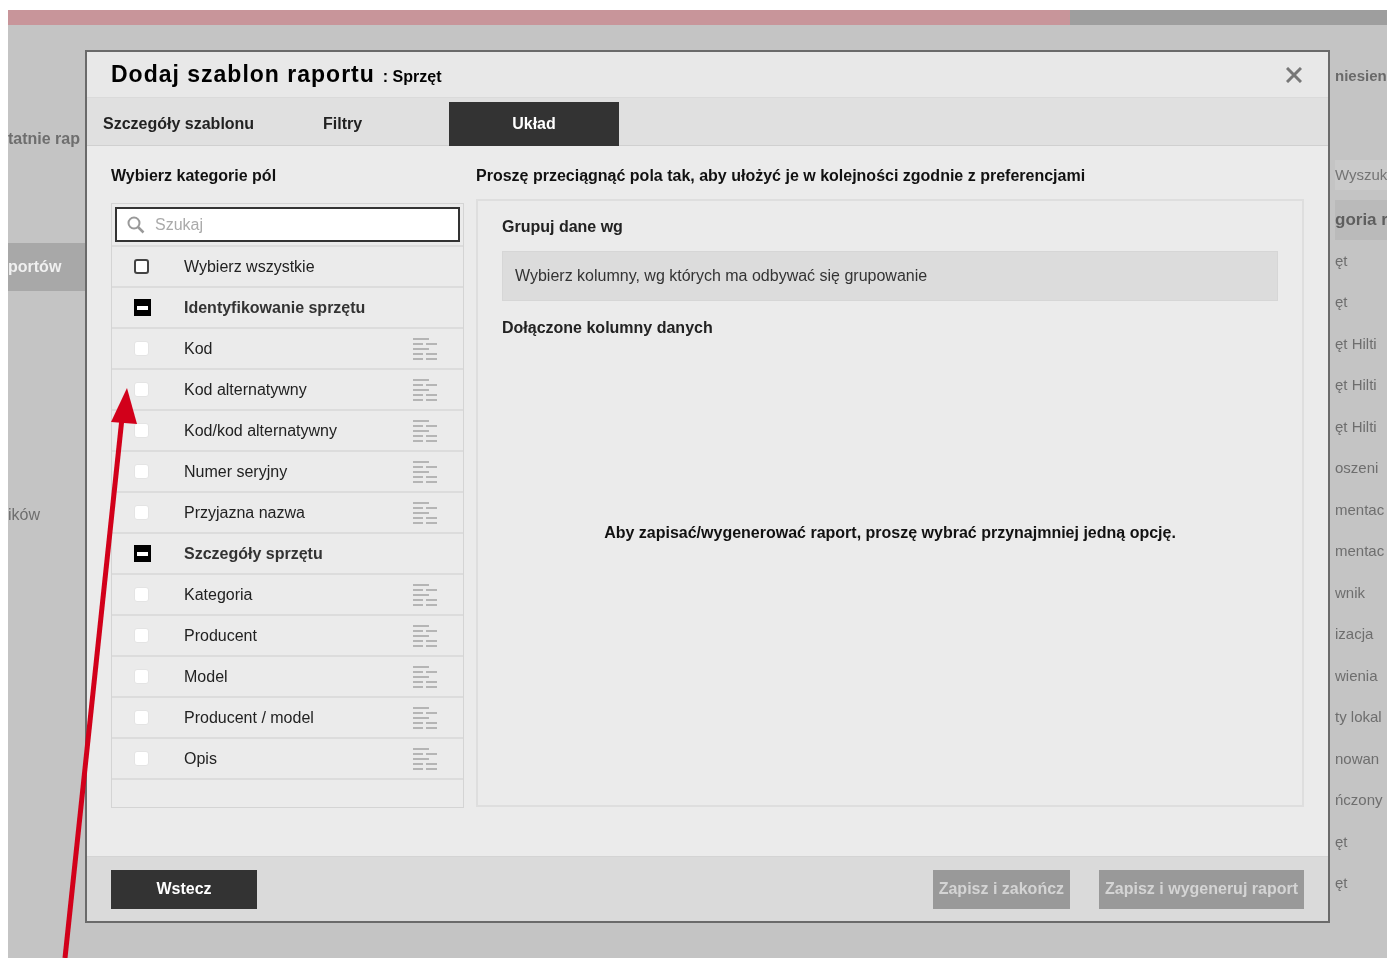 Image resolution: width=1387 pixels, height=958 pixels. What do you see at coordinates (261, 430) in the screenshot?
I see `field-label: Kod/kod alternatywny` at bounding box center [261, 430].